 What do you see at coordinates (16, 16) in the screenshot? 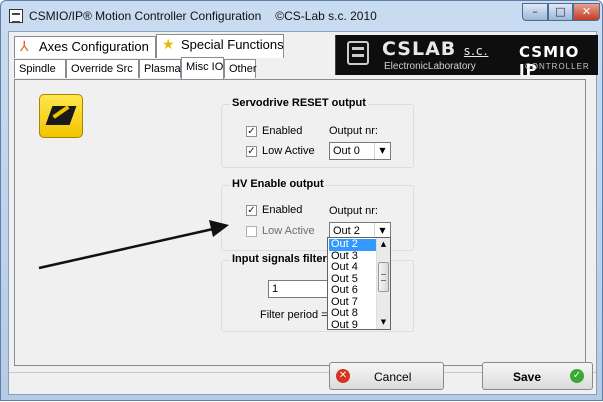
I see `app-icon` at bounding box center [16, 16].